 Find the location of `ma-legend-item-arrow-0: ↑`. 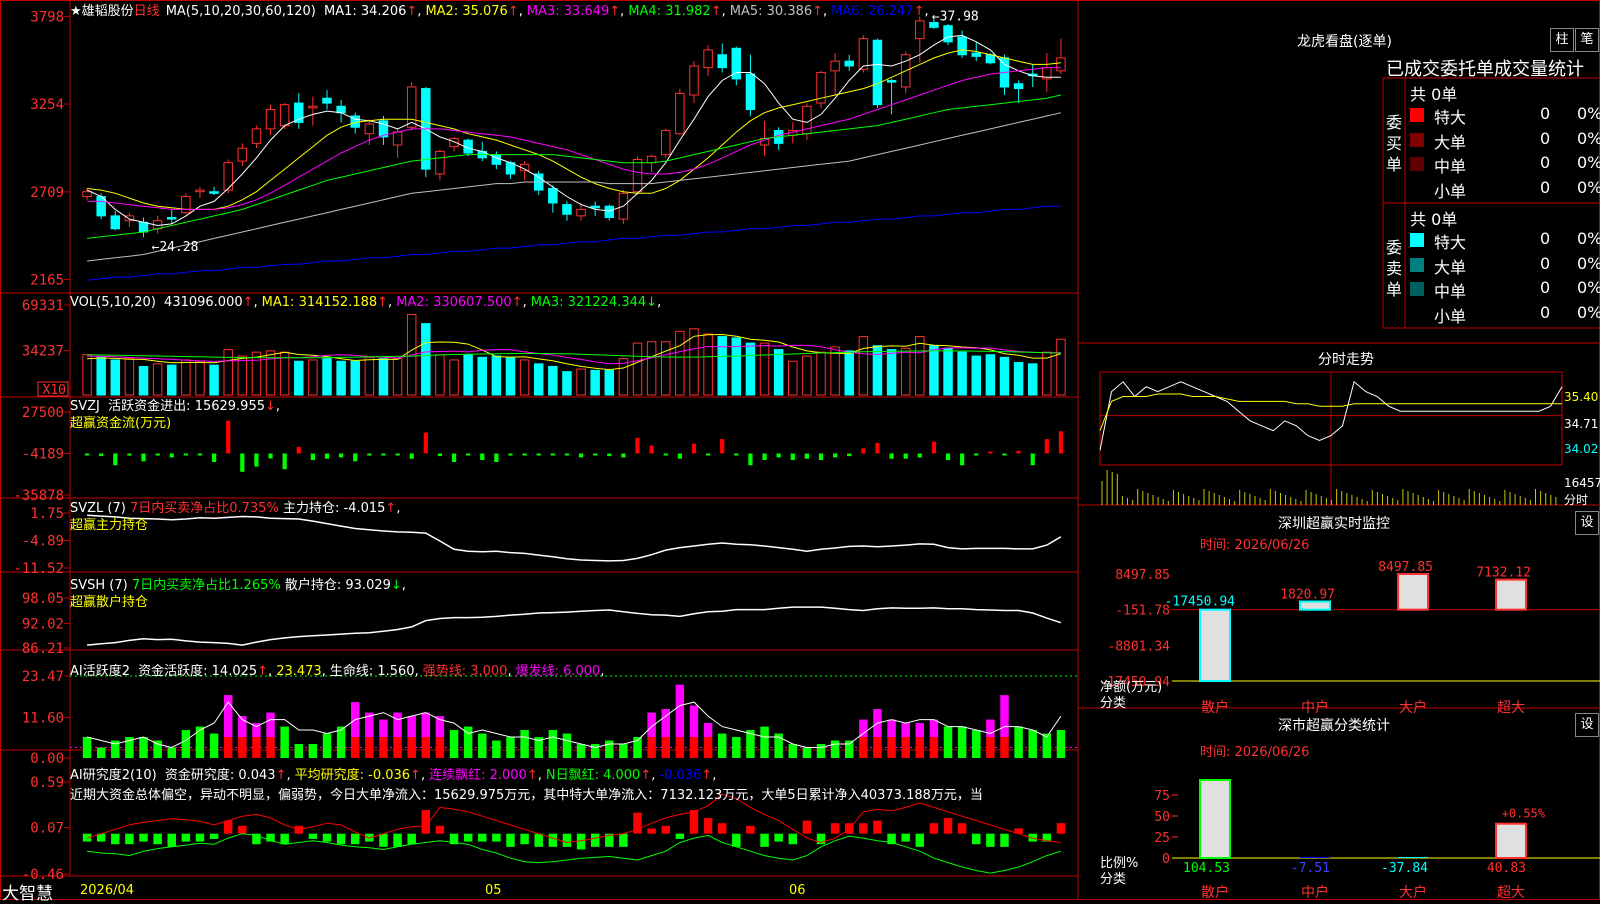

ma-legend-item-arrow-0: ↑ is located at coordinates (412, 11).